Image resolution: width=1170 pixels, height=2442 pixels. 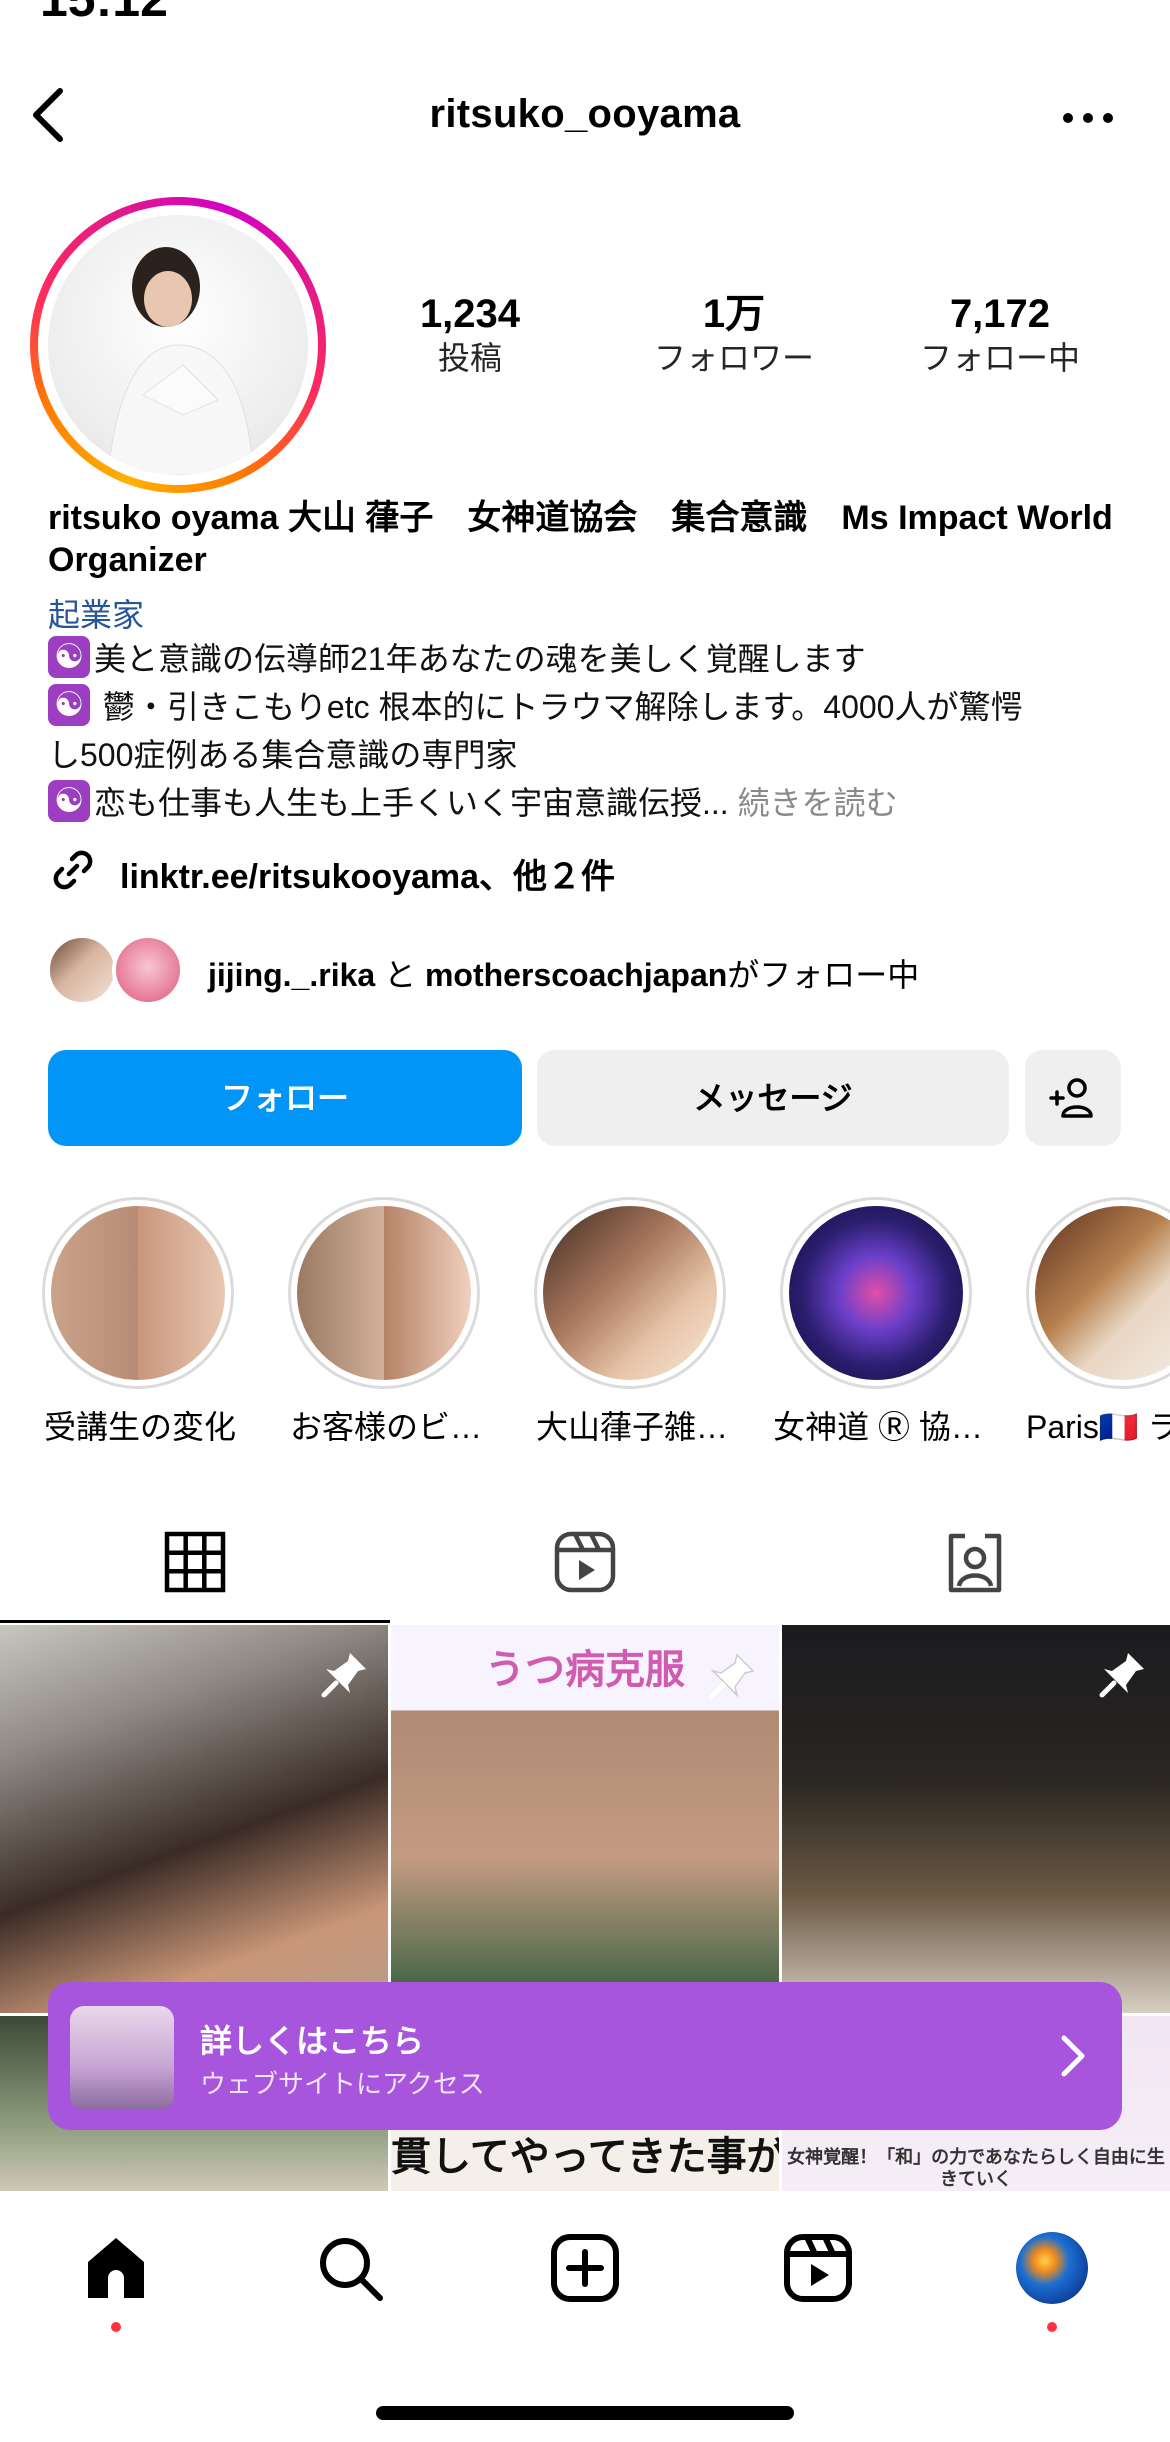 I want to click on bio-line-4: 恋も仕事も人生も上手くいく宇宙意識伝授... 続きを読む, so click(x=473, y=803).